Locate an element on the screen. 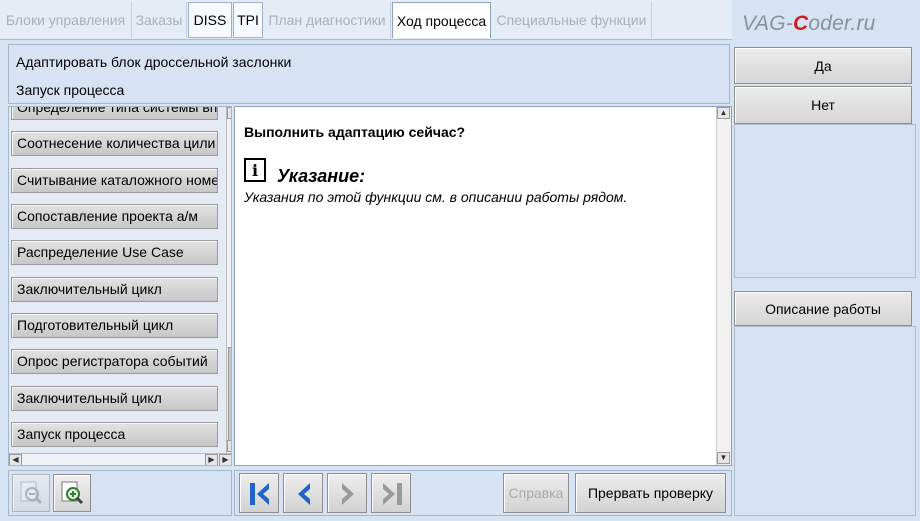  zoom-out-icon is located at coordinates (31, 493).